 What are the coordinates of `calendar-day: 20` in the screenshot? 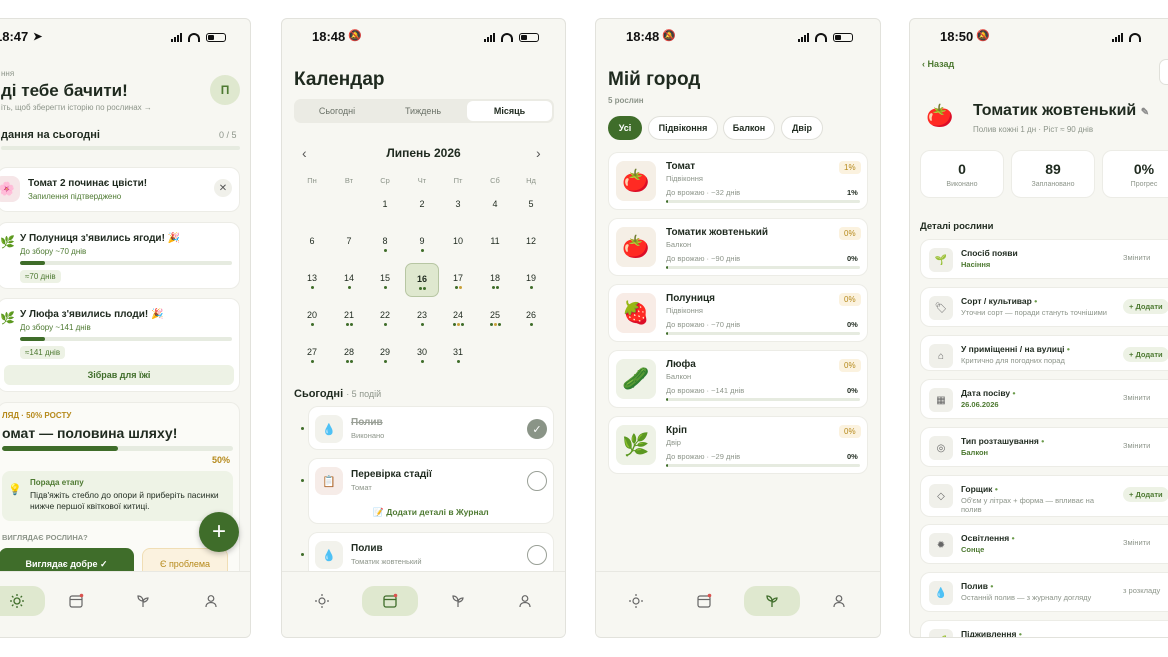 It's located at (312, 317).